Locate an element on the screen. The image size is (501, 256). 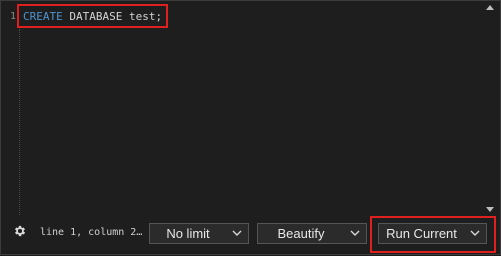
indent-guide is located at coordinates (19, 122).